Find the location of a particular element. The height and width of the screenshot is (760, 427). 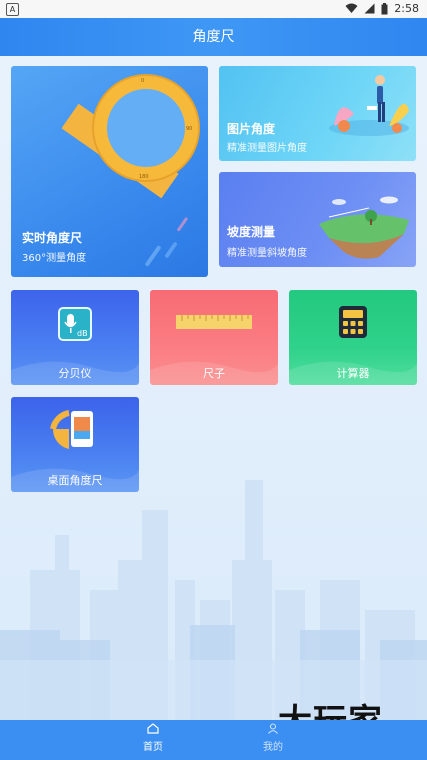

tab-label: 我的 is located at coordinates (273, 747).